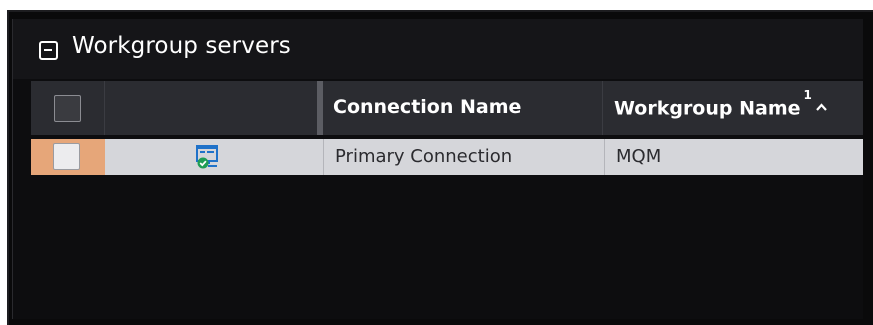 This screenshot has width=873, height=325. I want to click on column-header-label: Workgroup Name1, so click(720, 104).